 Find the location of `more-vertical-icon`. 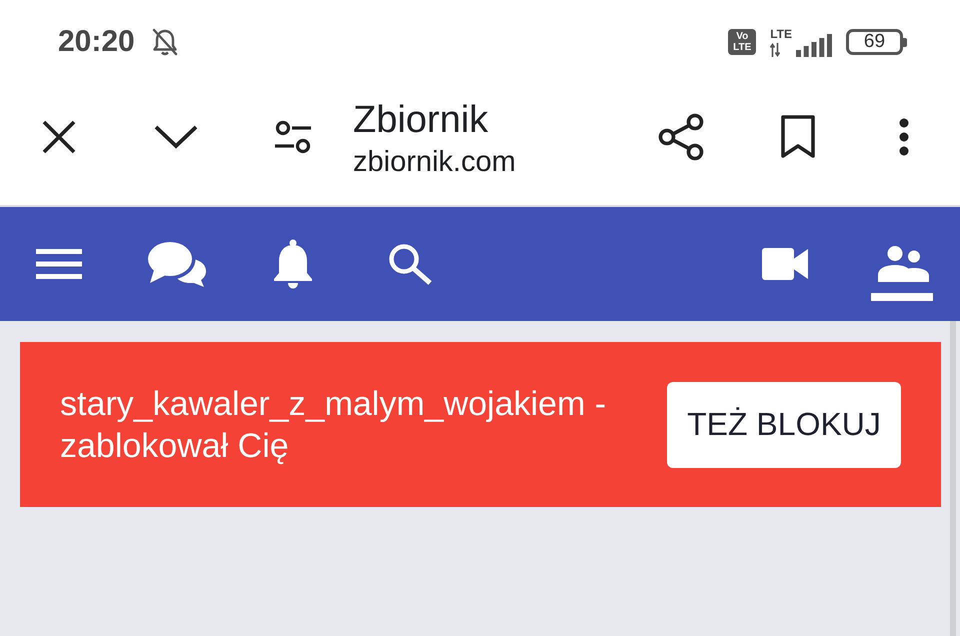

more-vertical-icon is located at coordinates (903, 137).